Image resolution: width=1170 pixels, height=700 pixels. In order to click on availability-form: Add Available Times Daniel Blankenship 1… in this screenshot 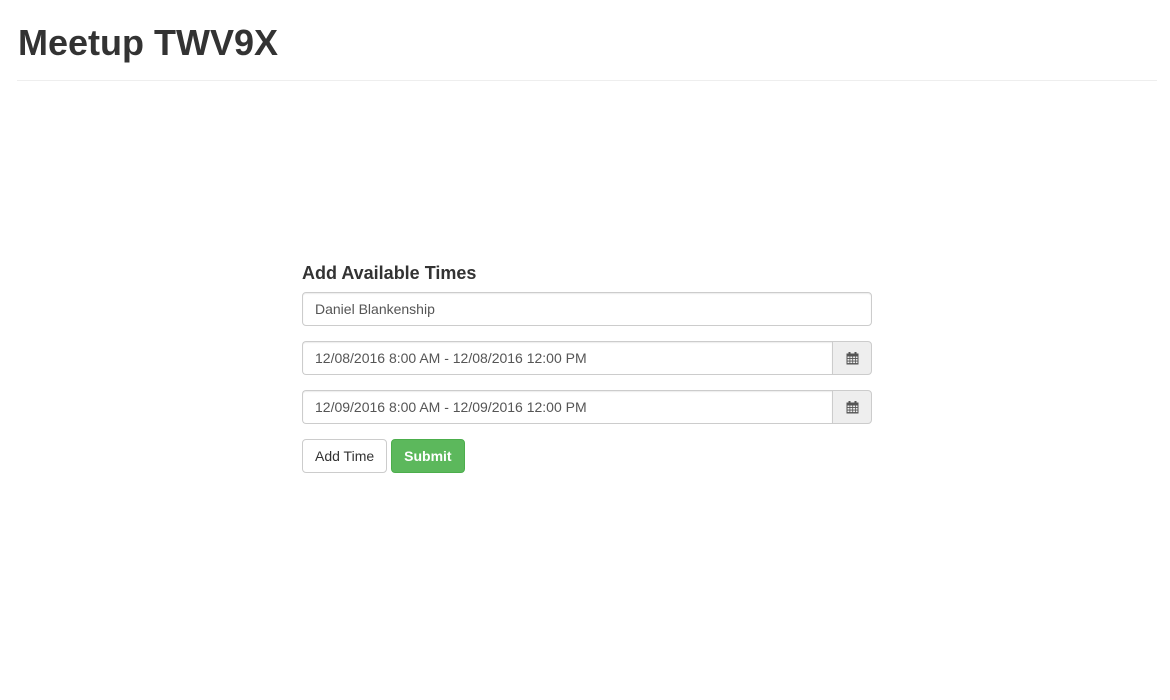, I will do `click(587, 366)`.